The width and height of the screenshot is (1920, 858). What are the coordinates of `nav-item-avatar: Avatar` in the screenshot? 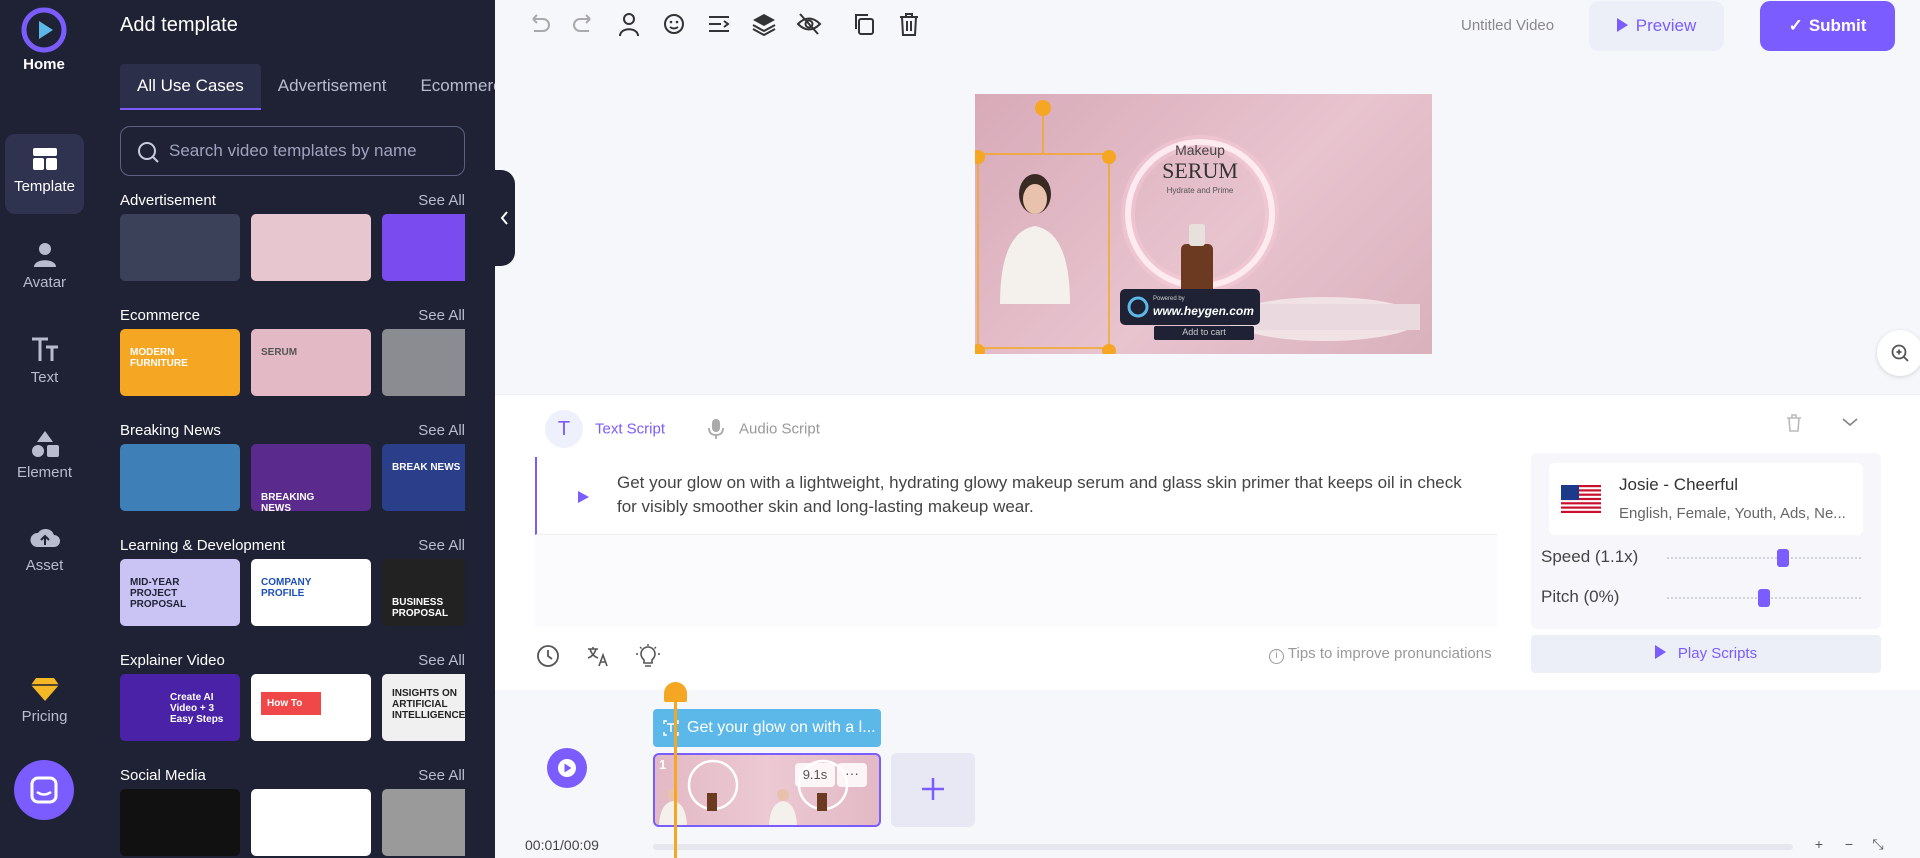 It's located at (44, 268).